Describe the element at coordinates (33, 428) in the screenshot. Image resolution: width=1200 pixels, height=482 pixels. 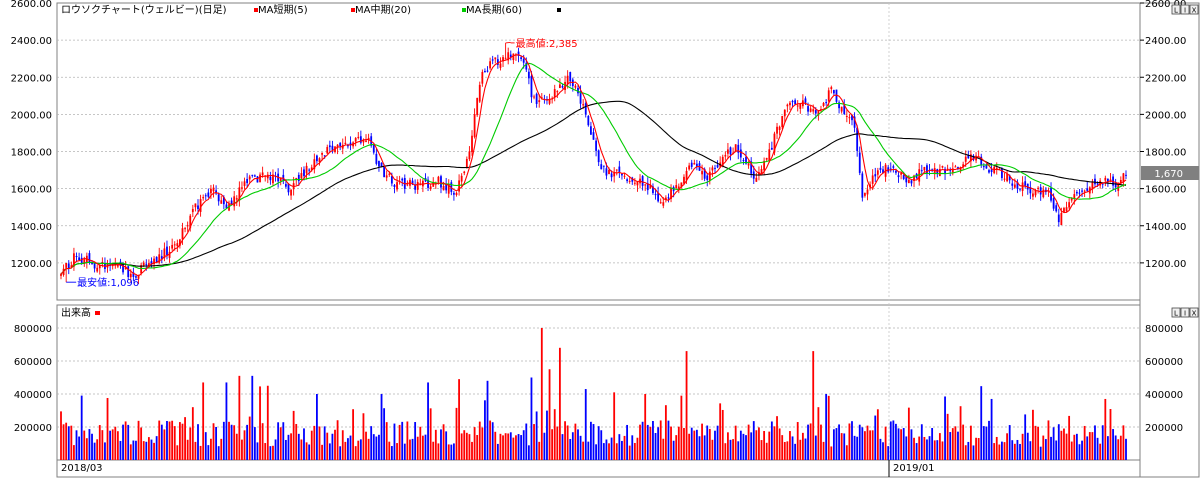
I see `volume-tick-label-left: 200000` at that location.